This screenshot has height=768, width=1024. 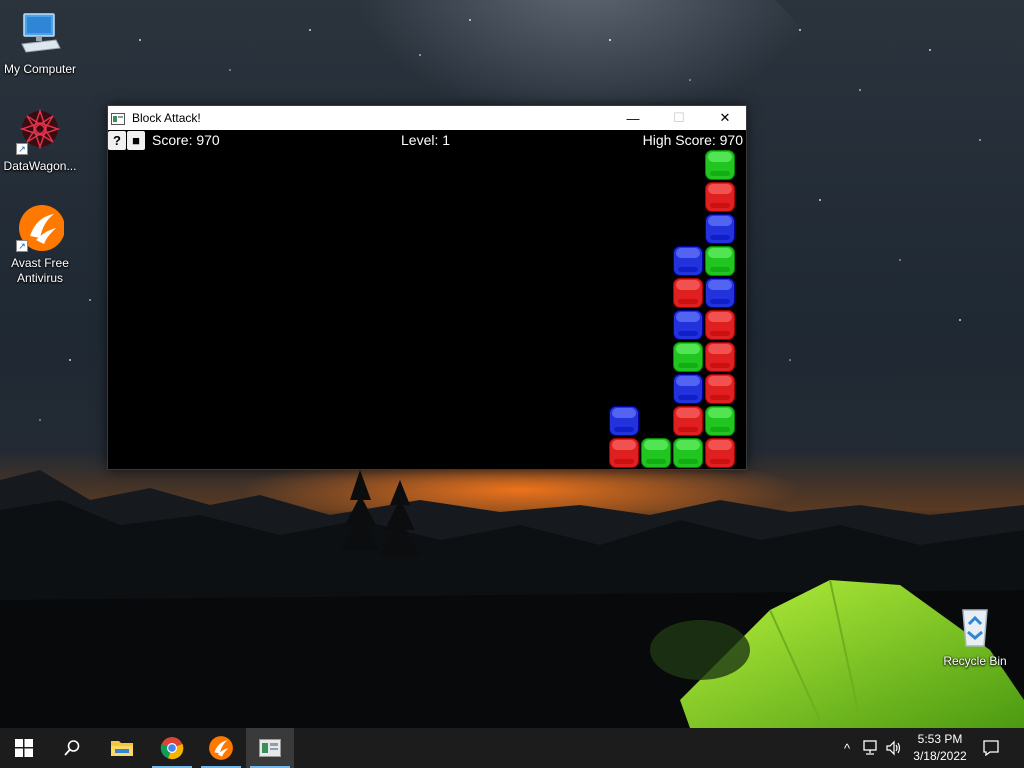 I want to click on taskbar-chrome, so click(x=172, y=748).